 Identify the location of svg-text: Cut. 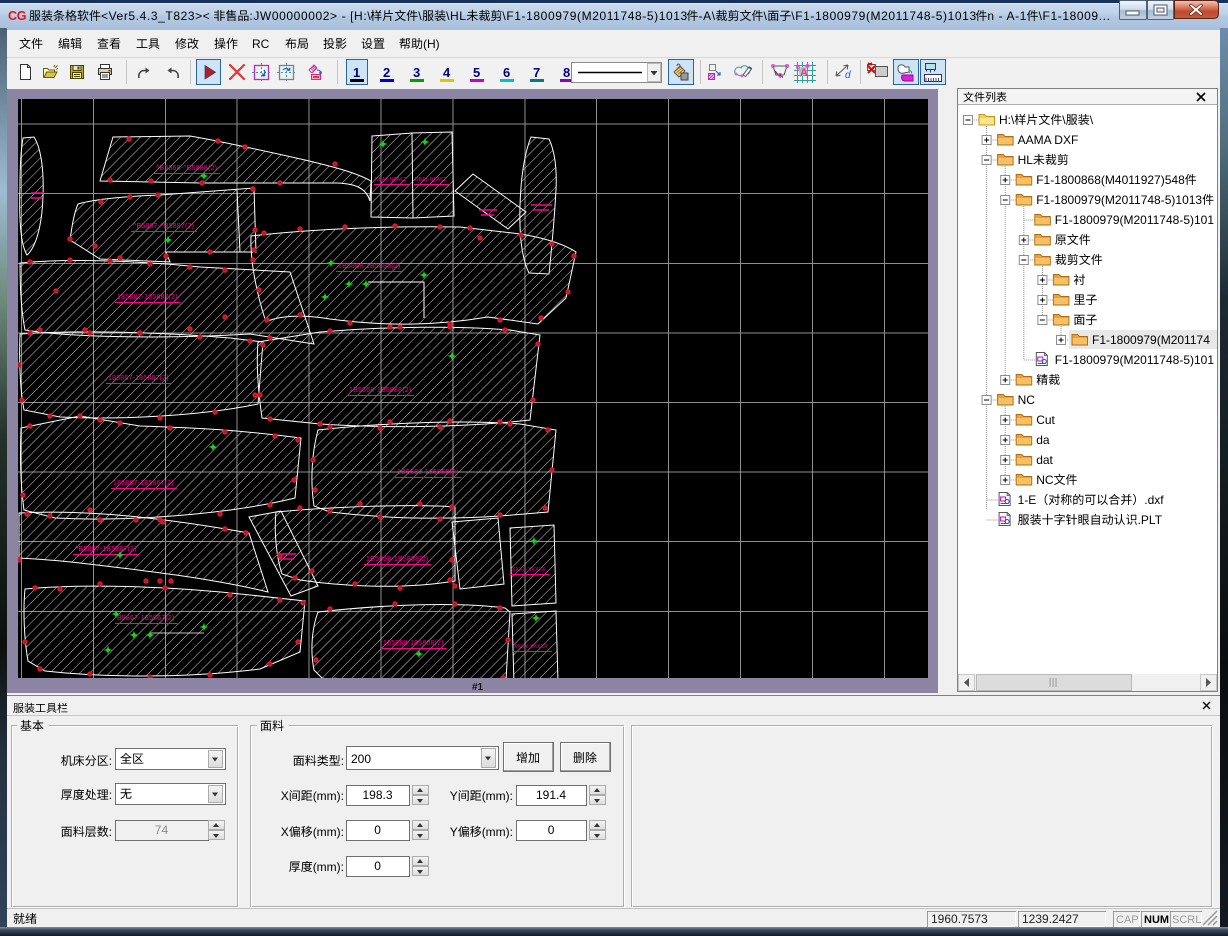
(1045, 420).